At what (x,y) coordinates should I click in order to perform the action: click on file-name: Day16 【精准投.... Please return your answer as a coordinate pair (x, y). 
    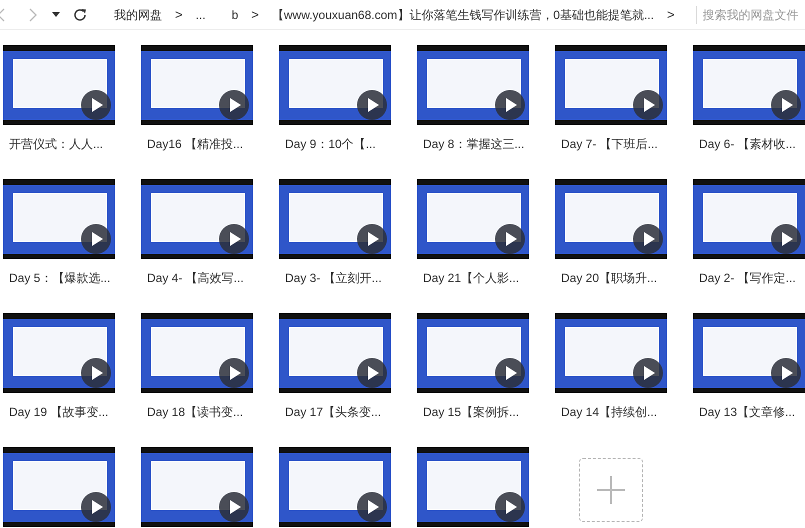
    Looking at the image, I should click on (210, 144).